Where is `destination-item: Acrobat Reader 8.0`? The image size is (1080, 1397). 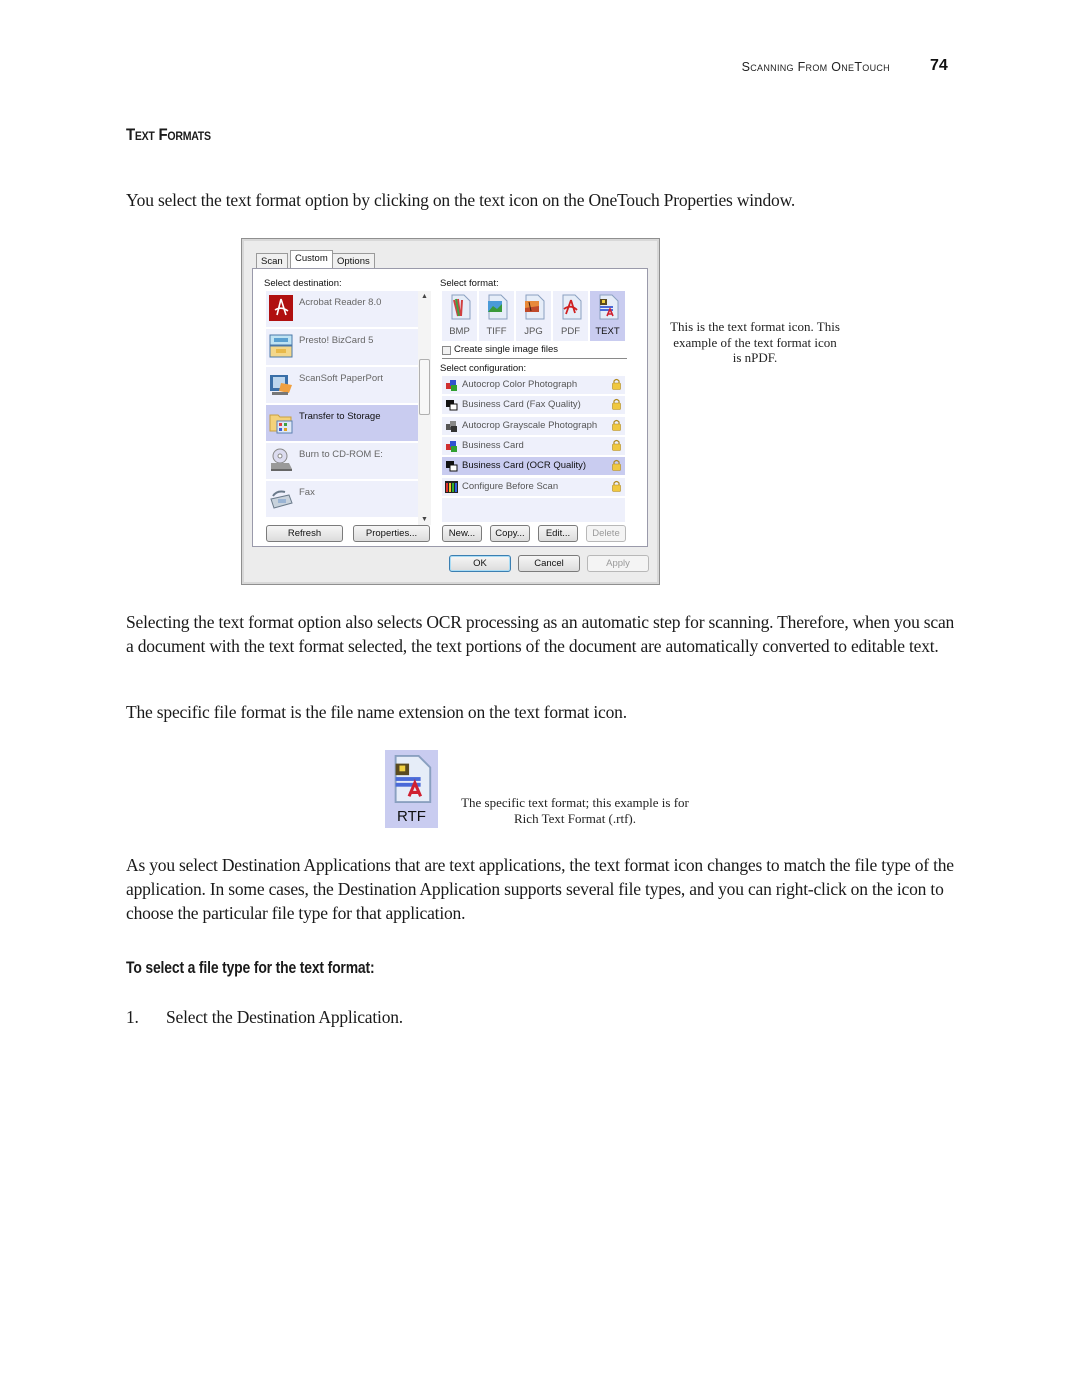 destination-item: Acrobat Reader 8.0 is located at coordinates (342, 309).